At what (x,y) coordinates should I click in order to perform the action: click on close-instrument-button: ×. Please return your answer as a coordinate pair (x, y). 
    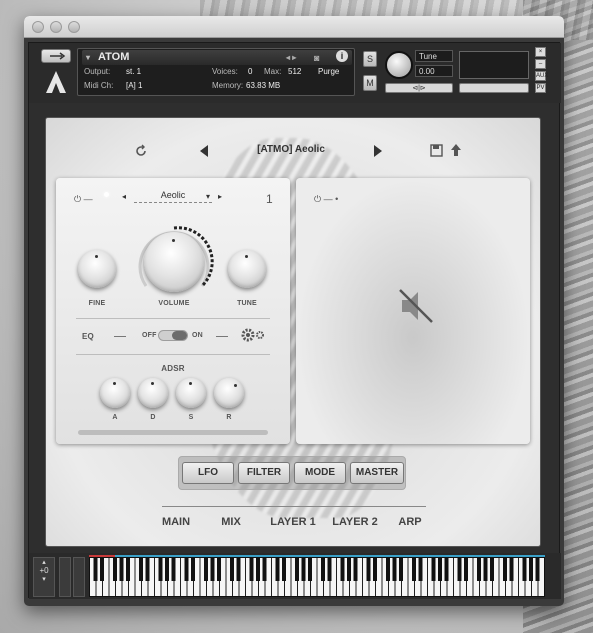
    Looking at the image, I should click on (540, 52).